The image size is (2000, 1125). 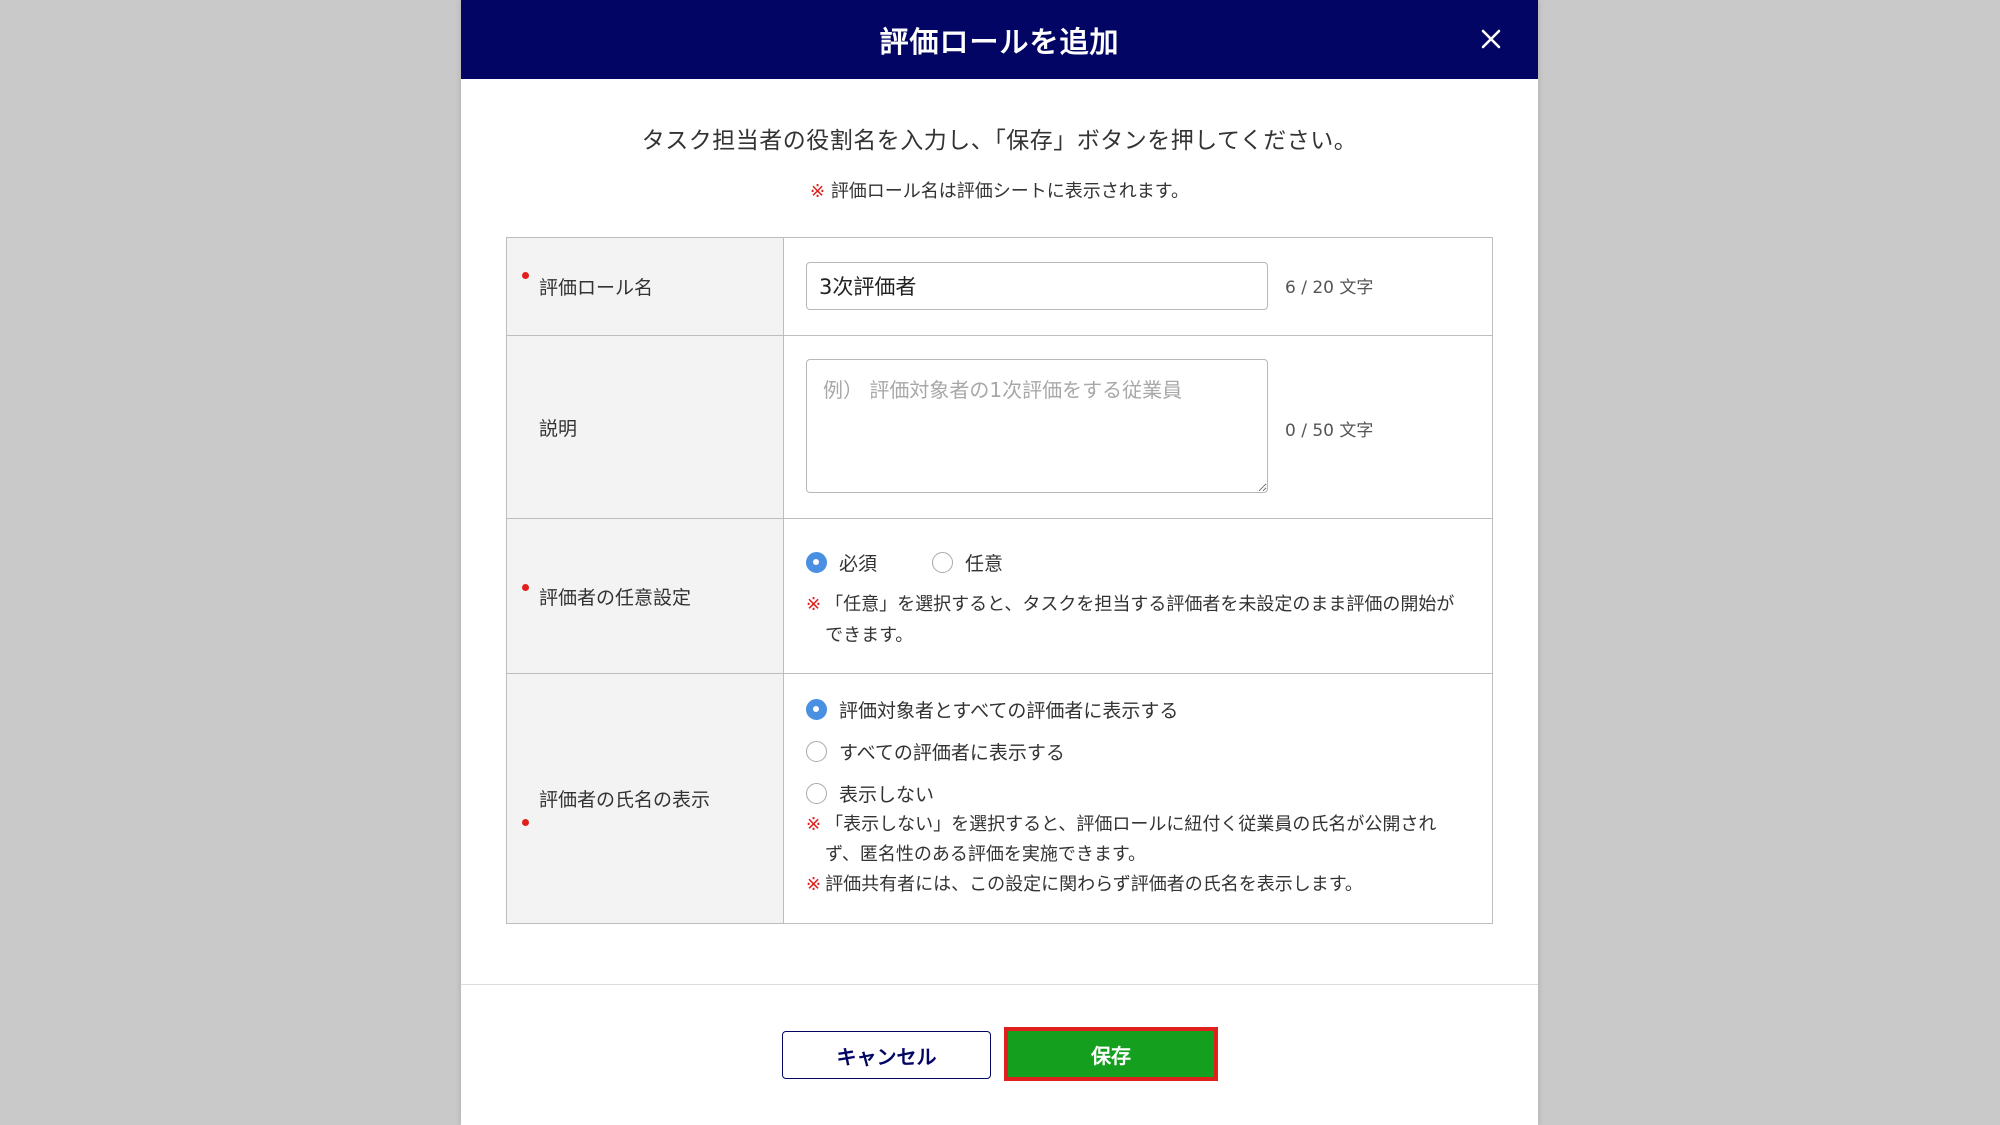 I want to click on value-cell: 6 / 20 文字, so click(x=1138, y=286).